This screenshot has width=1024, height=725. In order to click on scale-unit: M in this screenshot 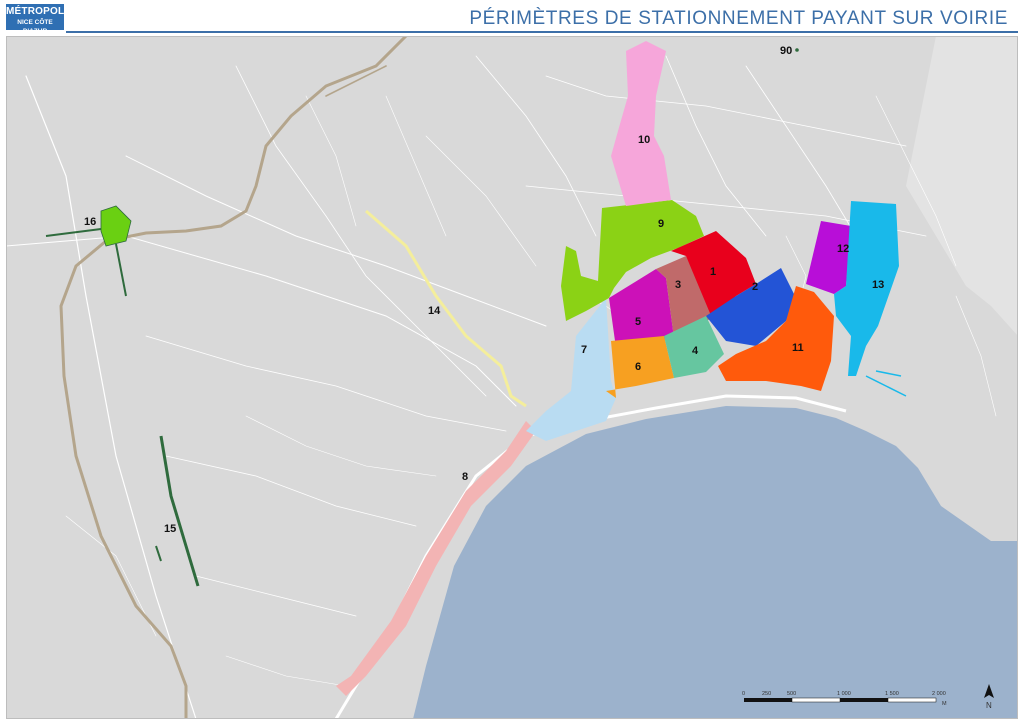, I will do `click(944, 704)`.